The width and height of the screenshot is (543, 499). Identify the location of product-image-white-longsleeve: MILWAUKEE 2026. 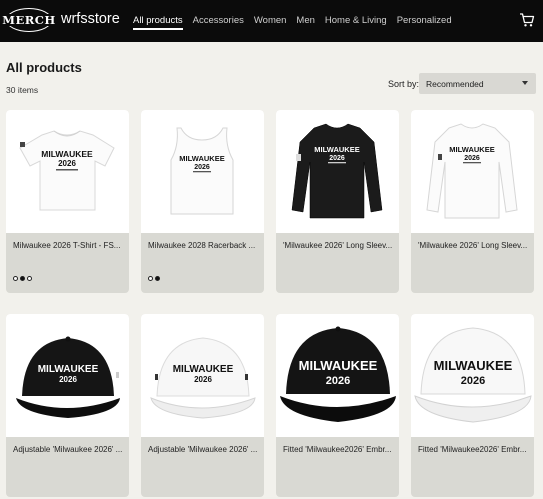
(472, 171).